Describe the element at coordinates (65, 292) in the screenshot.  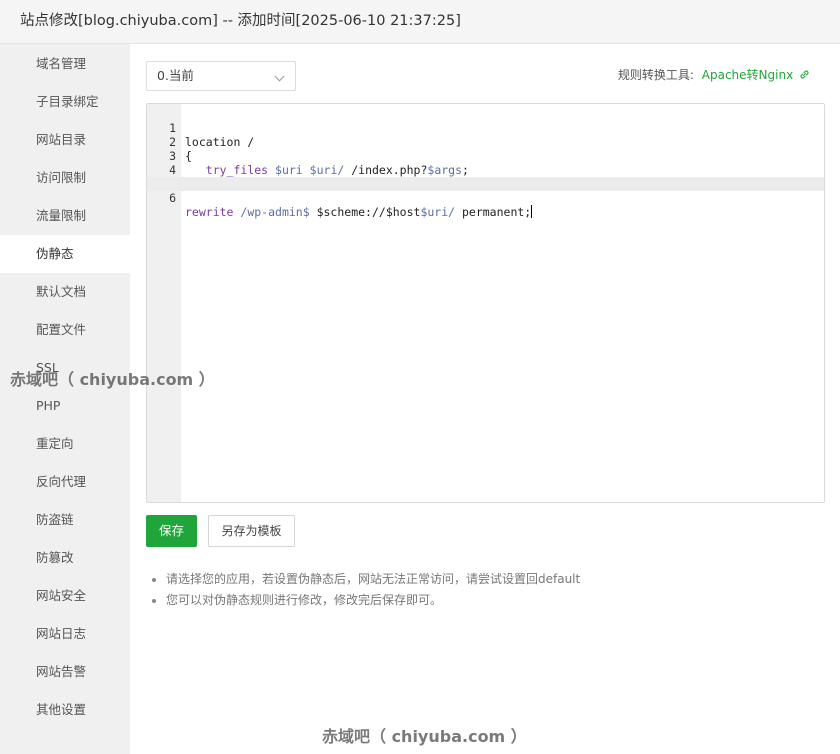
I see `sidebar-item-default-doc: 默认文档` at that location.